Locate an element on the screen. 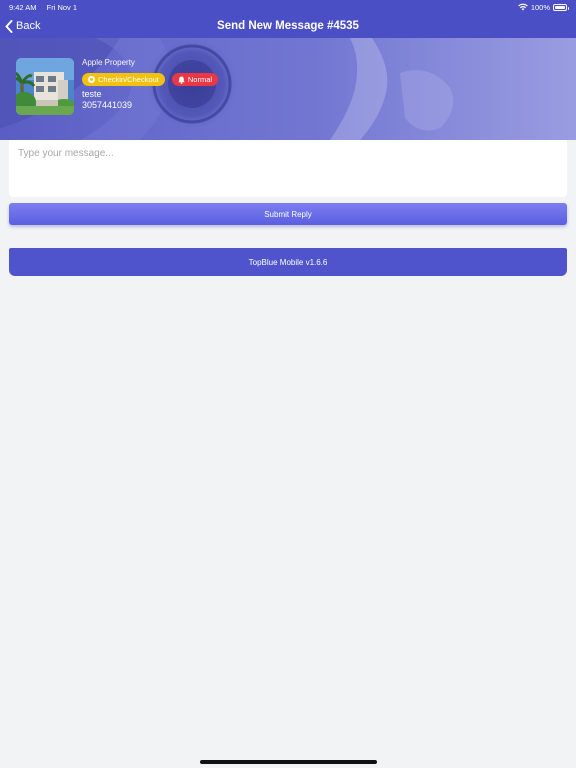 This screenshot has height=768, width=576. badges: Checkin/Checkout Normal is located at coordinates (150, 80).